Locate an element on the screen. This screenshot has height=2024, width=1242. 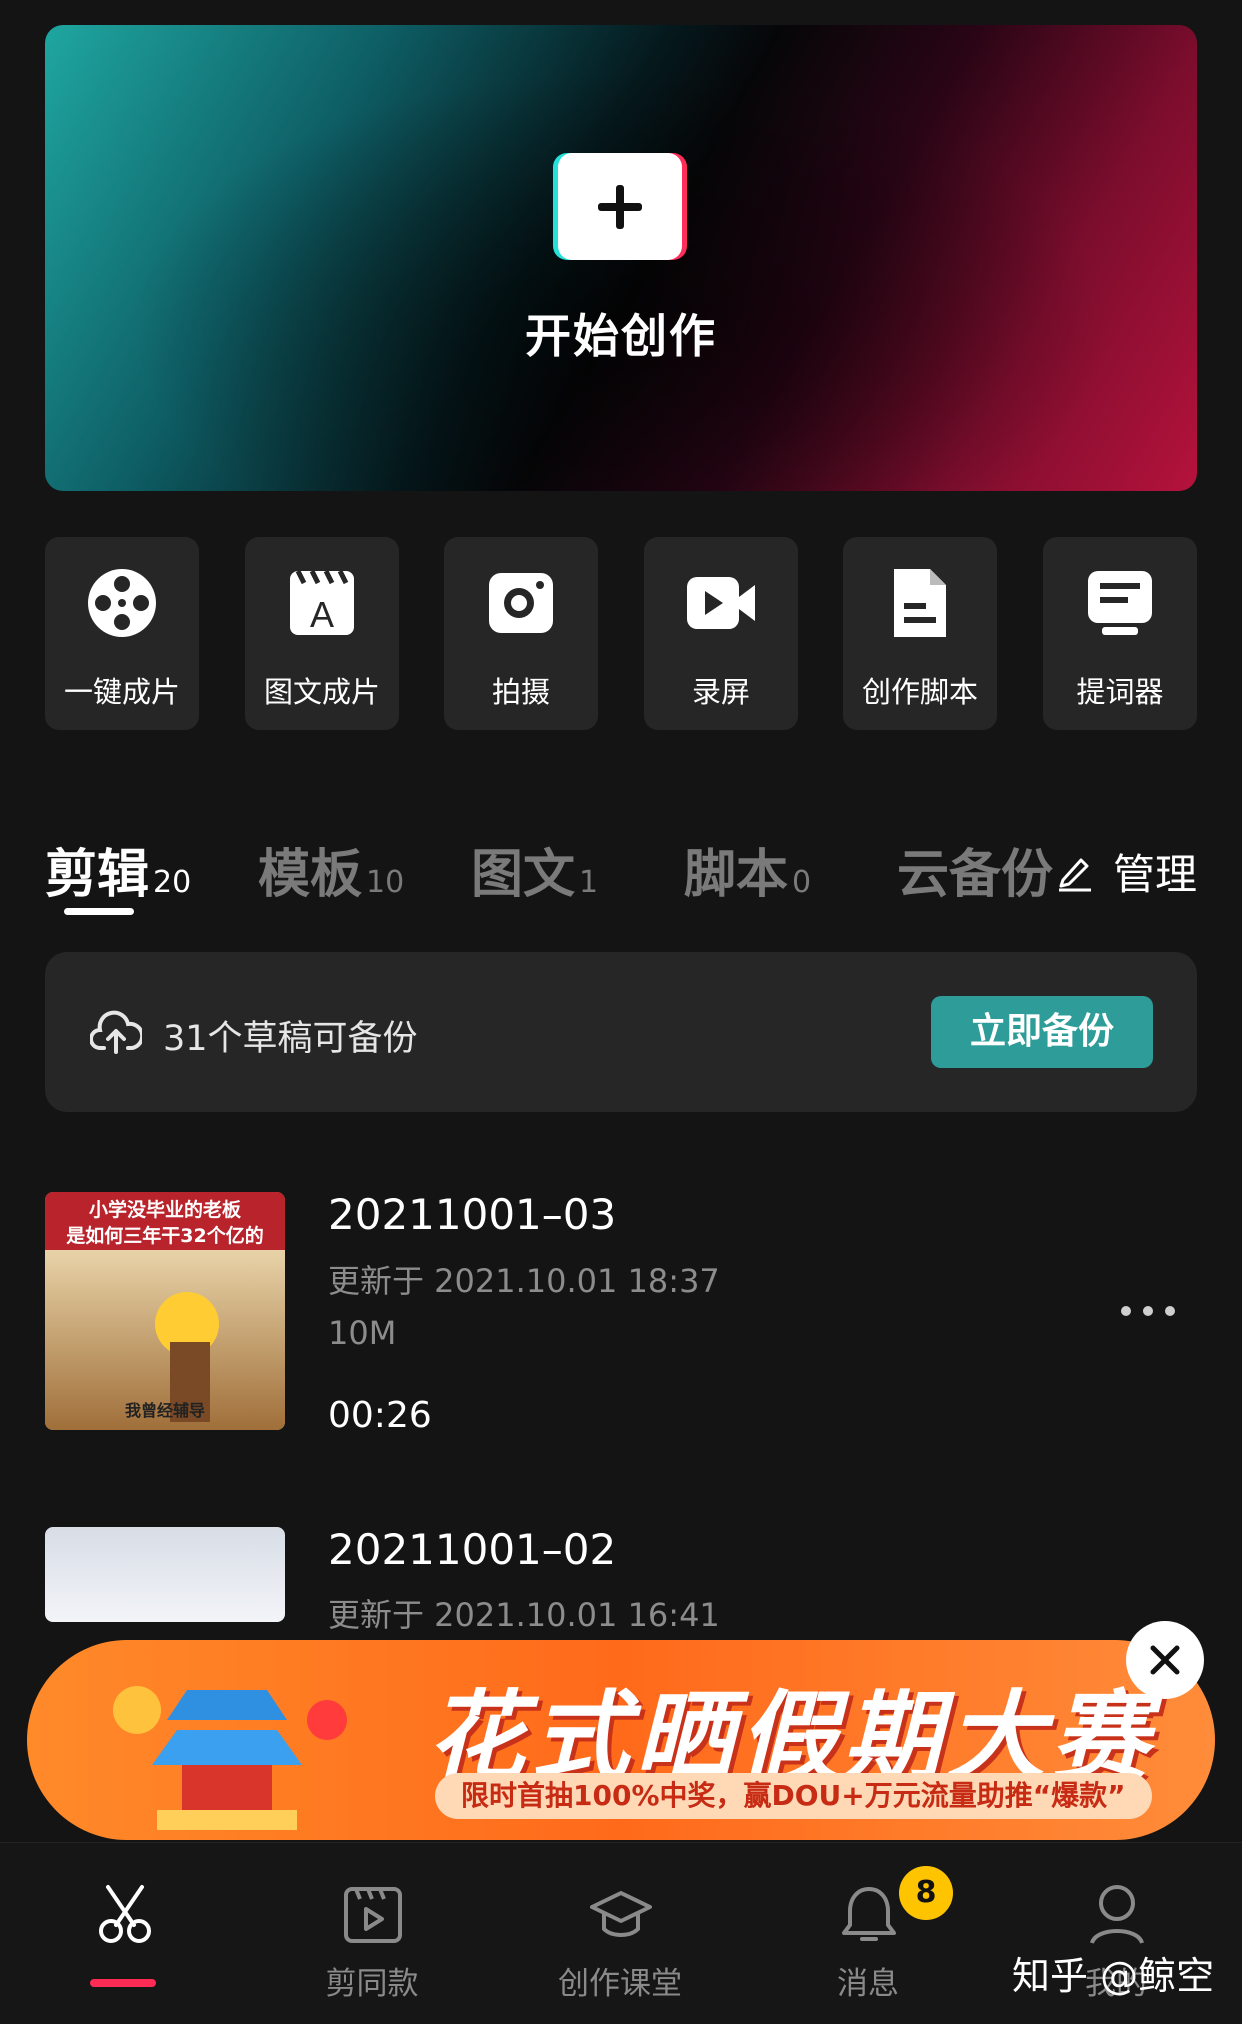
quick-action-label: 录屏 is located at coordinates (720, 692).